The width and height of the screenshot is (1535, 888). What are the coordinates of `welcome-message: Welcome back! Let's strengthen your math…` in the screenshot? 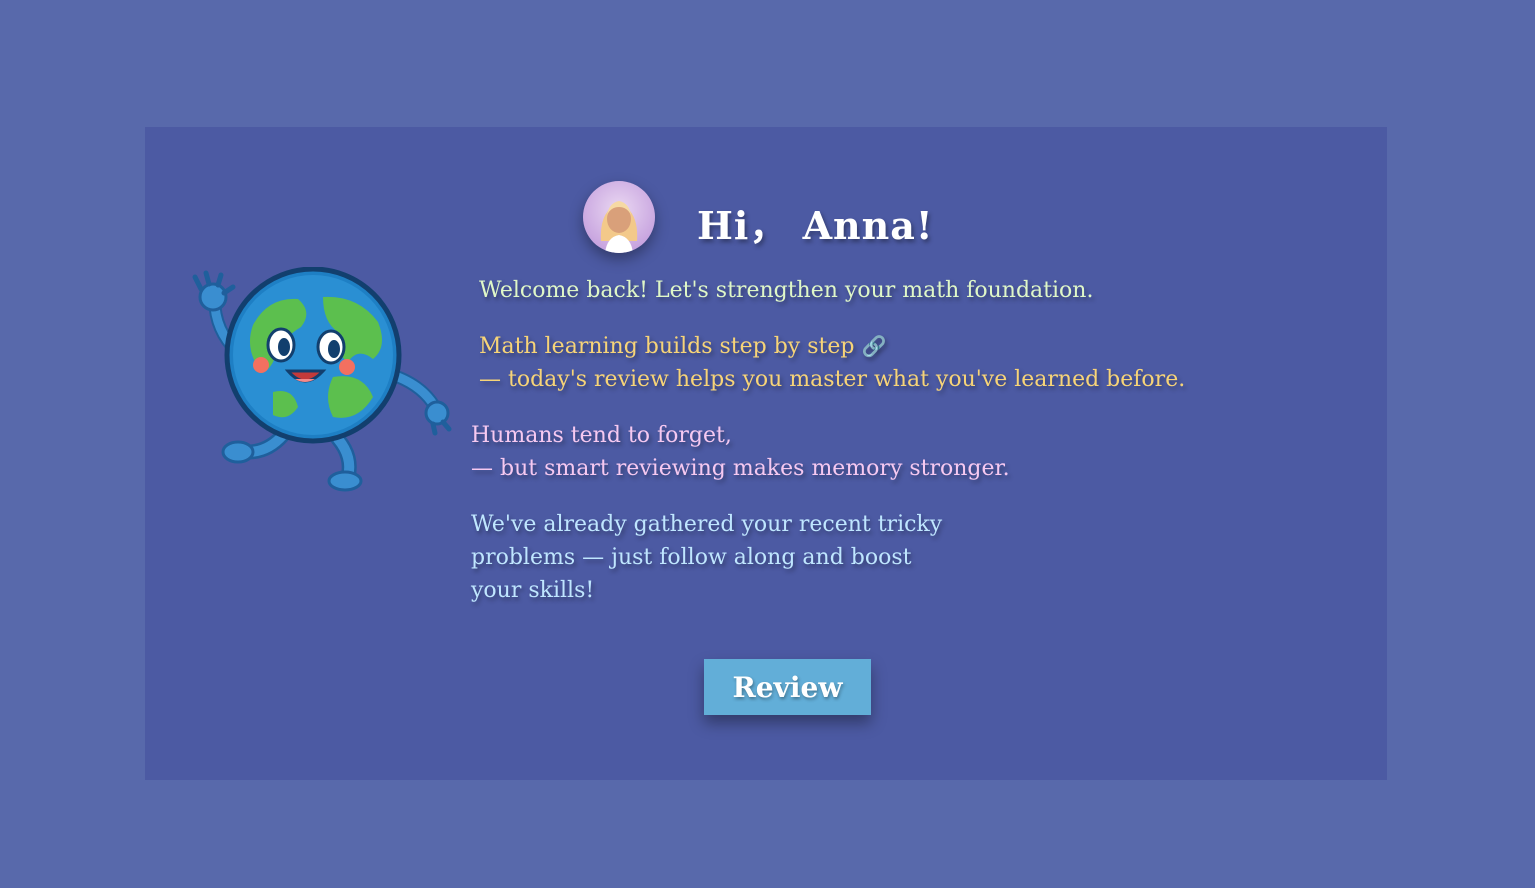 It's located at (786, 290).